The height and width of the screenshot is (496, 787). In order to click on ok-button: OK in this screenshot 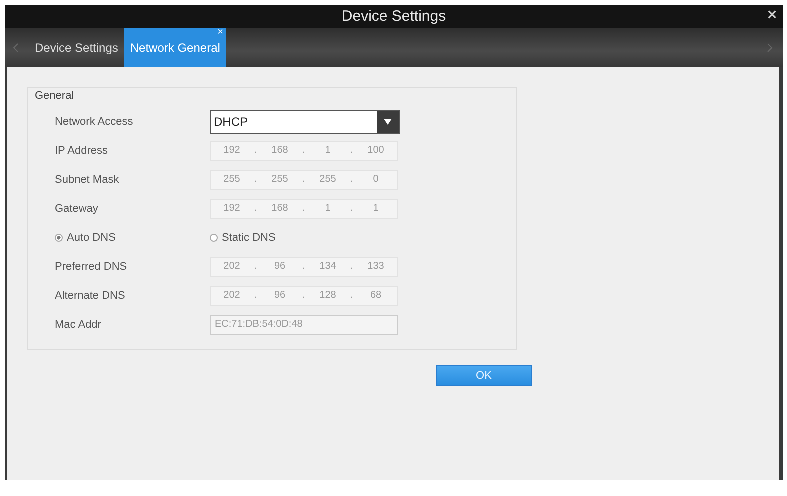, I will do `click(484, 375)`.